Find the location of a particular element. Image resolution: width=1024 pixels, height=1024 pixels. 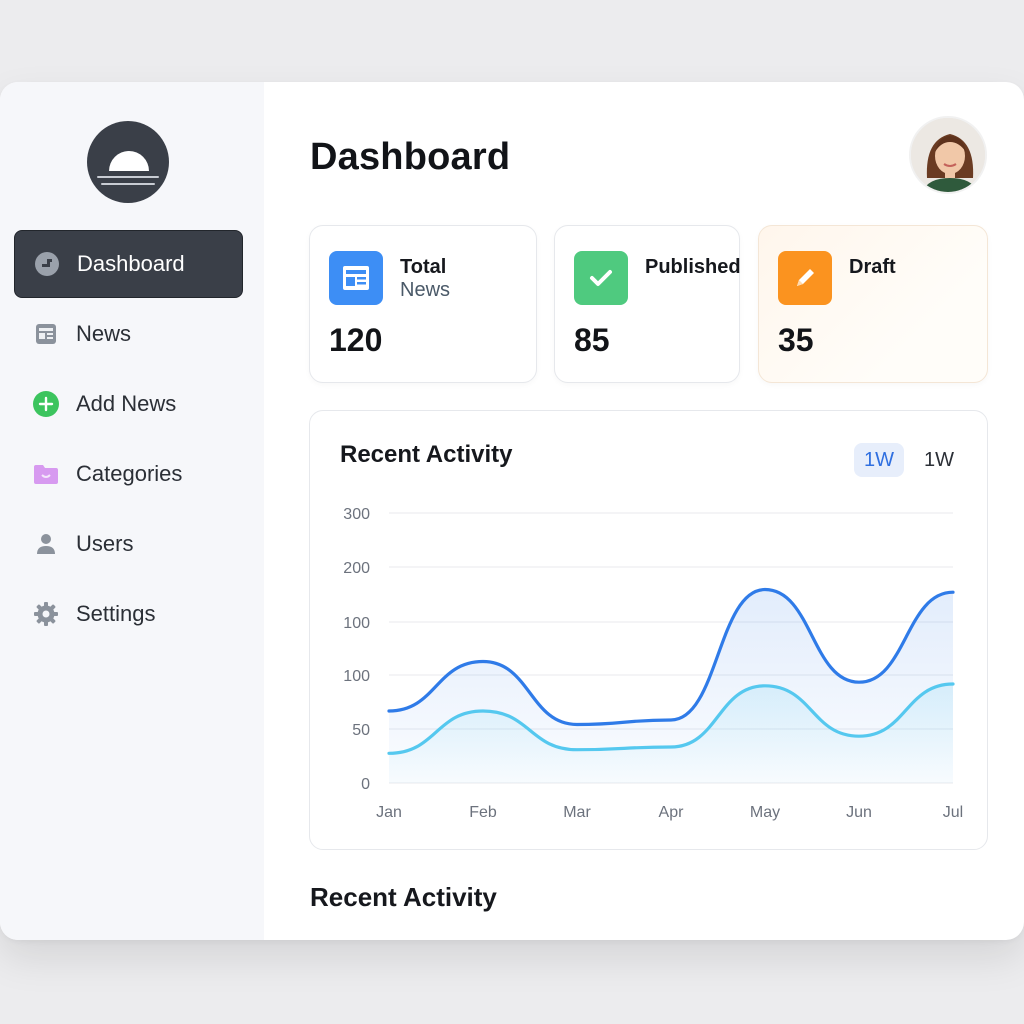

stat-card-draft: Draft 35 is located at coordinates (873, 304).